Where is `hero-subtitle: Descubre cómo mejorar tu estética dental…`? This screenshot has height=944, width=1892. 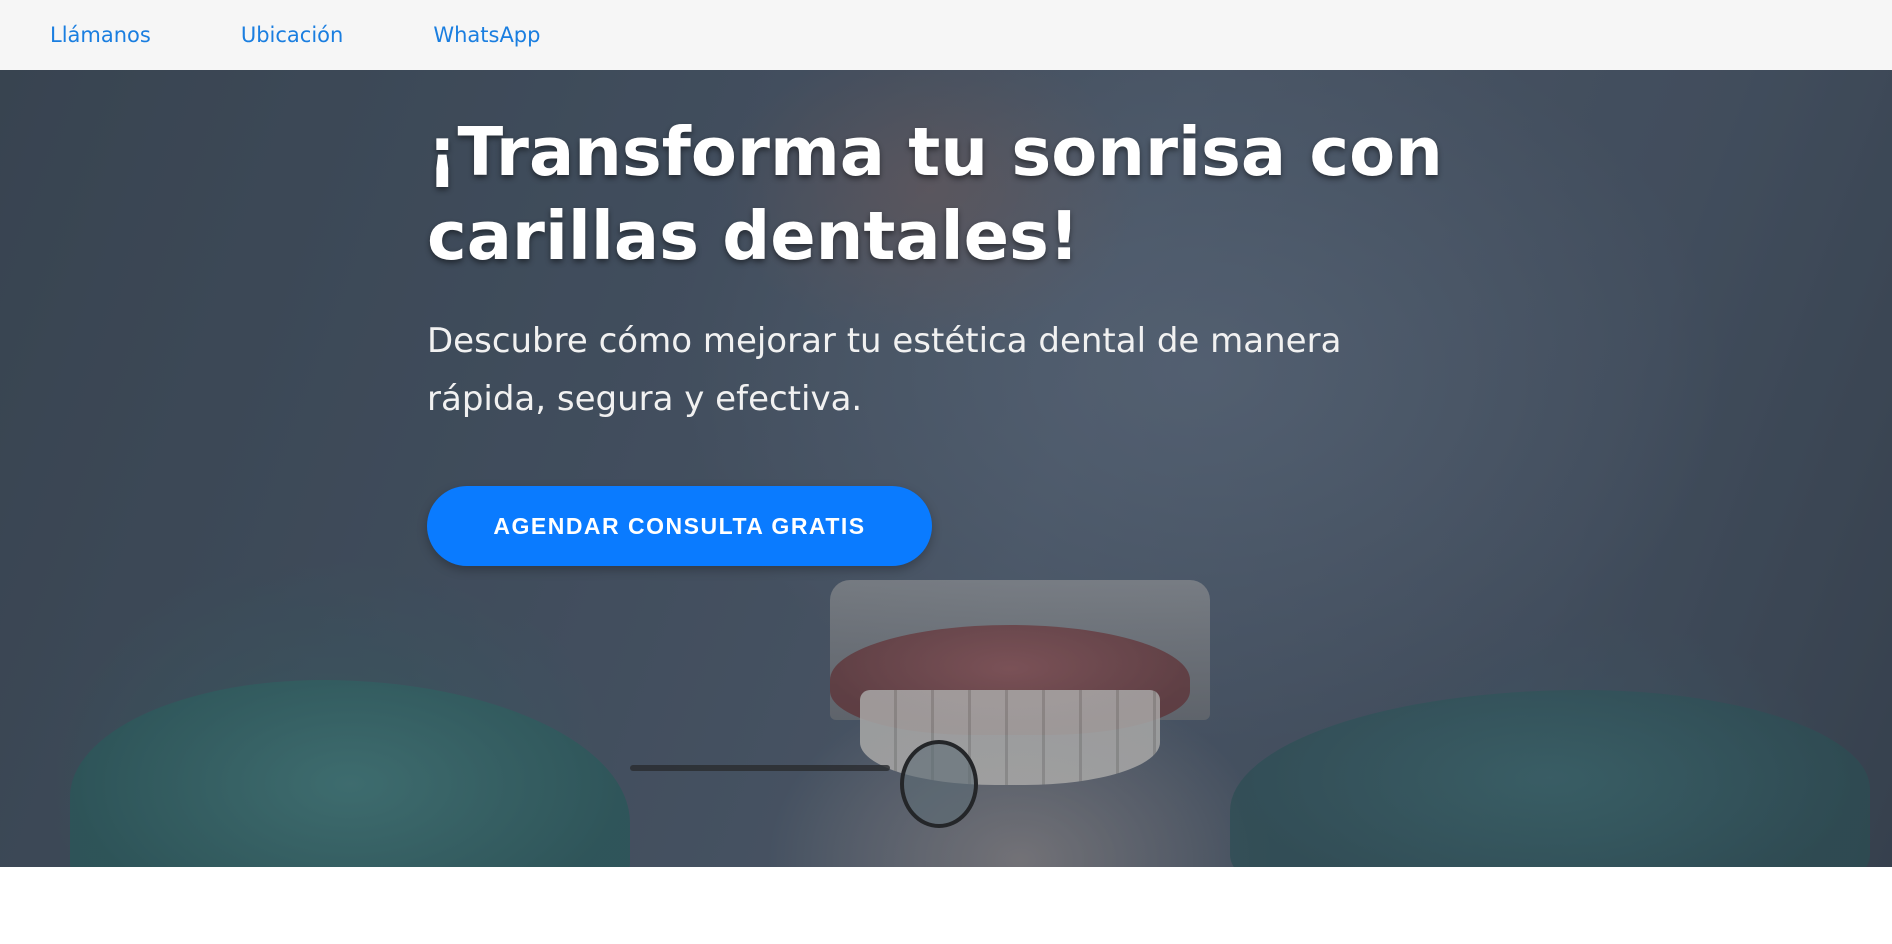 hero-subtitle: Descubre cómo mejorar tu estética dental… is located at coordinates (884, 370).